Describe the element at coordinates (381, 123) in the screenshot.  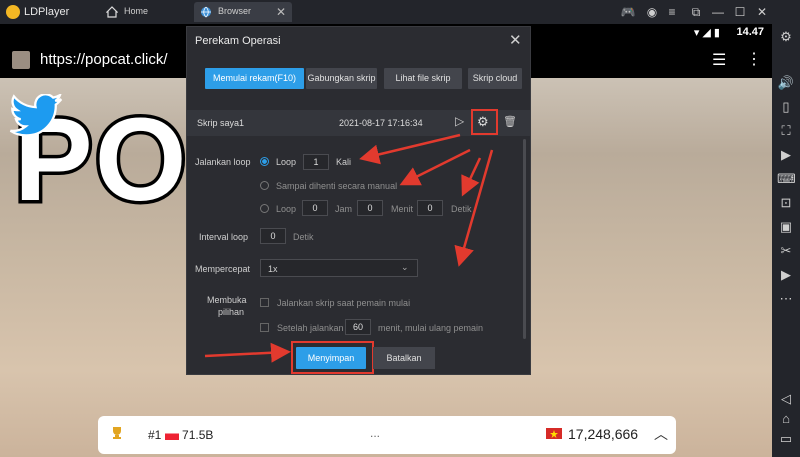
I see `script-datetime: 2021-08-17 17:16:34` at that location.